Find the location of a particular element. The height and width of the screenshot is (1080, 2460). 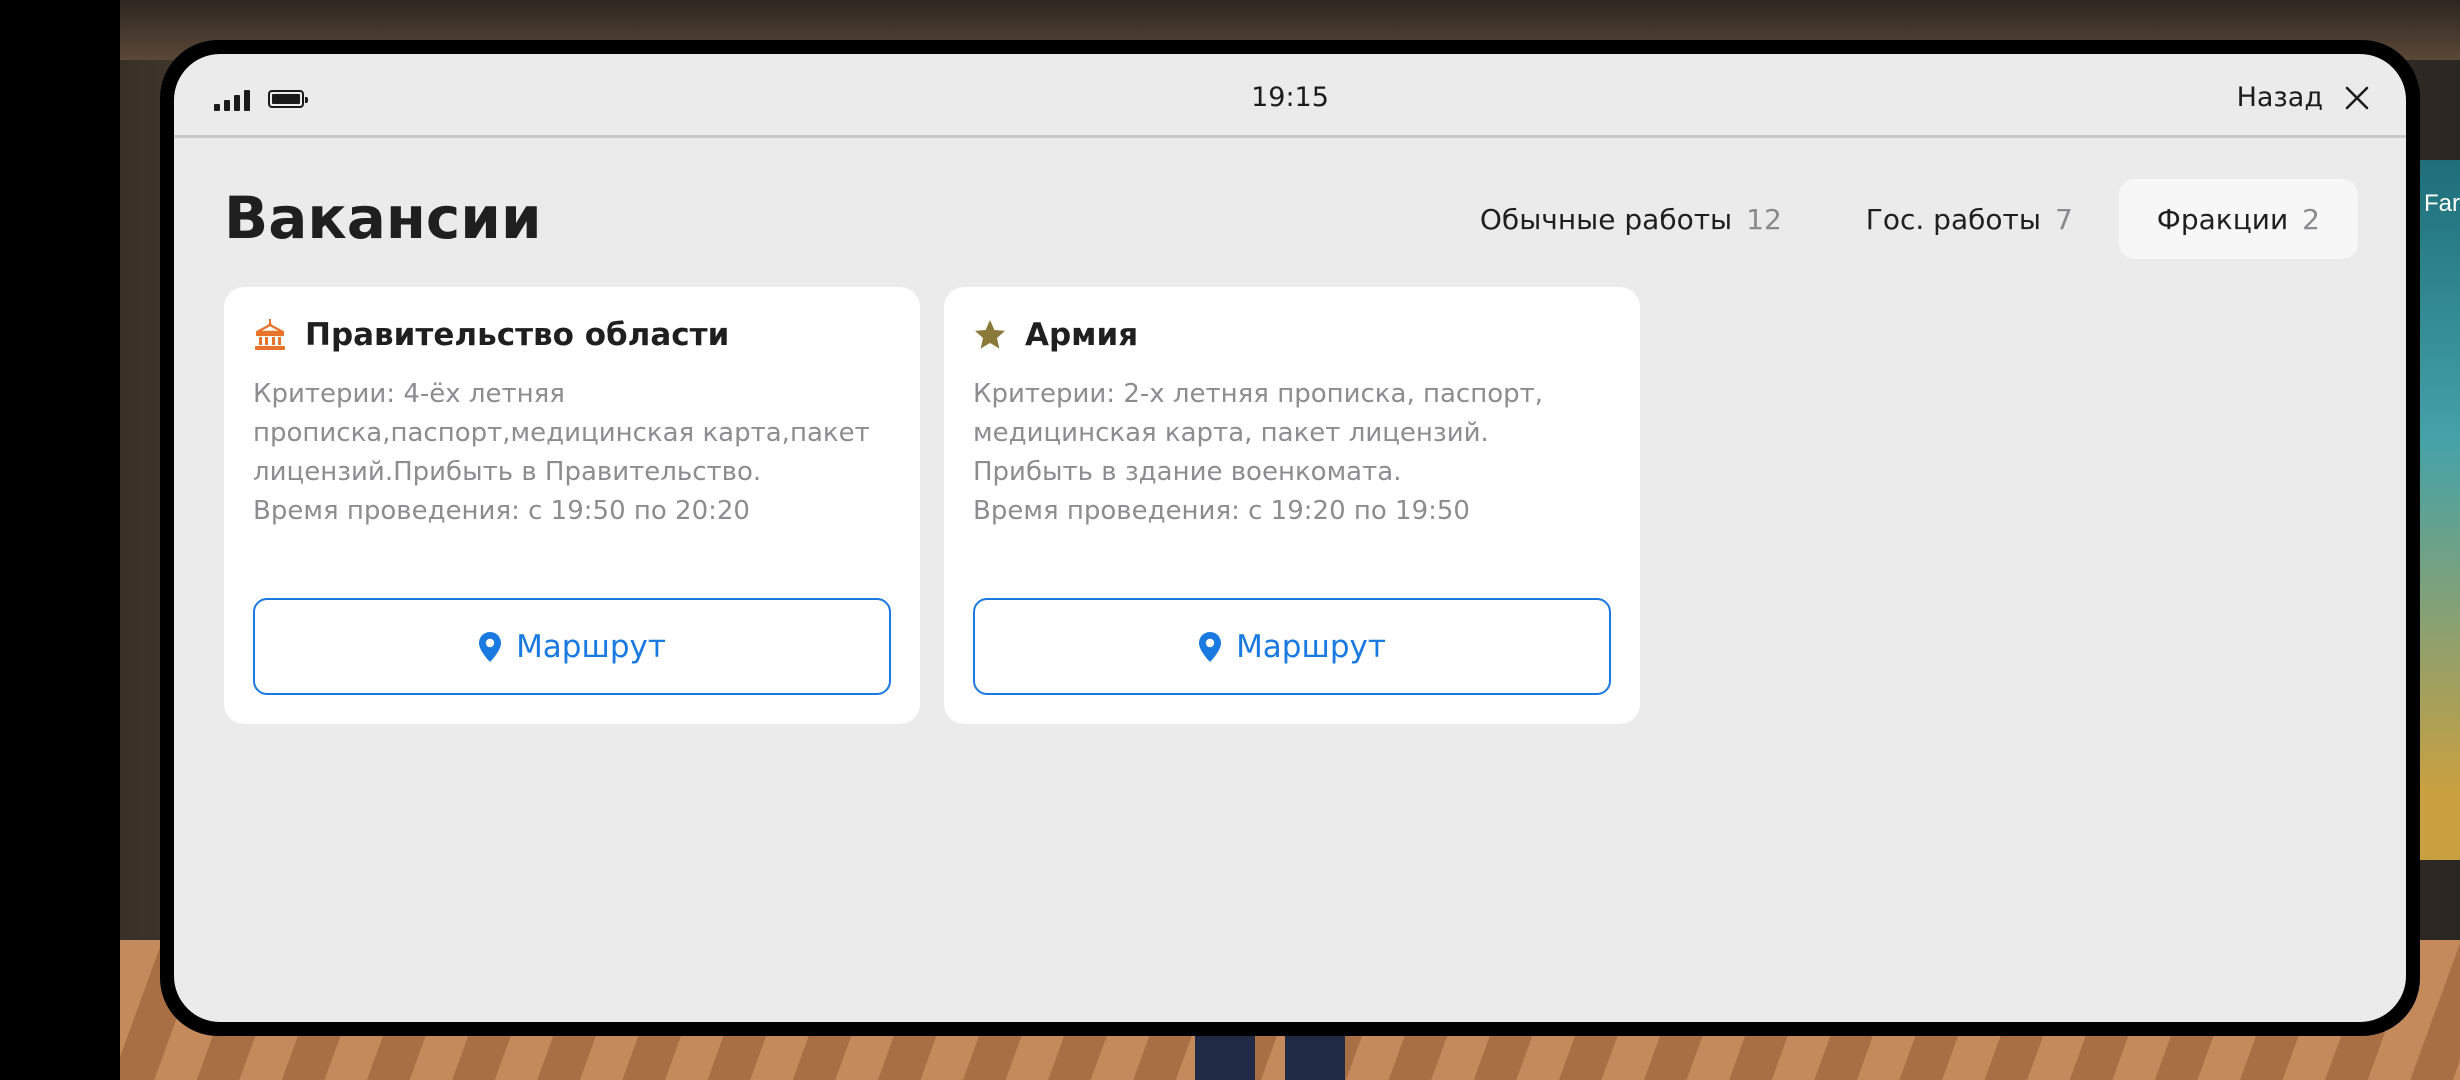

status-bar: 19:15 Назад is located at coordinates (1290, 96).